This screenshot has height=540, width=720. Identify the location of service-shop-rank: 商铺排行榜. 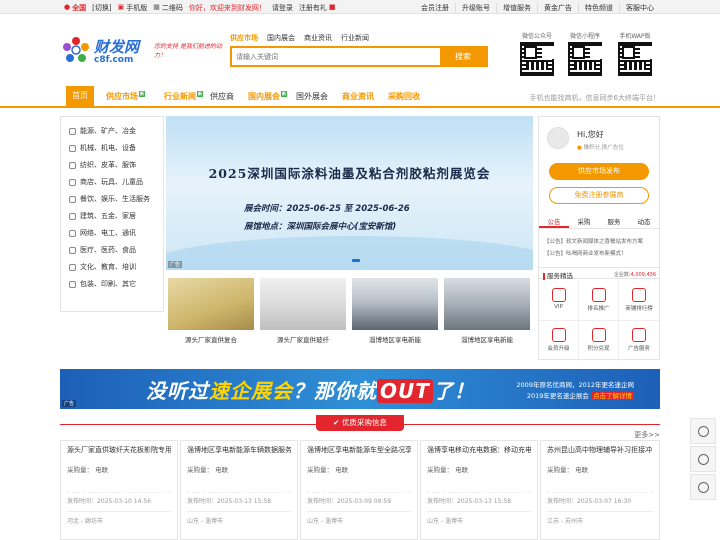
(639, 301).